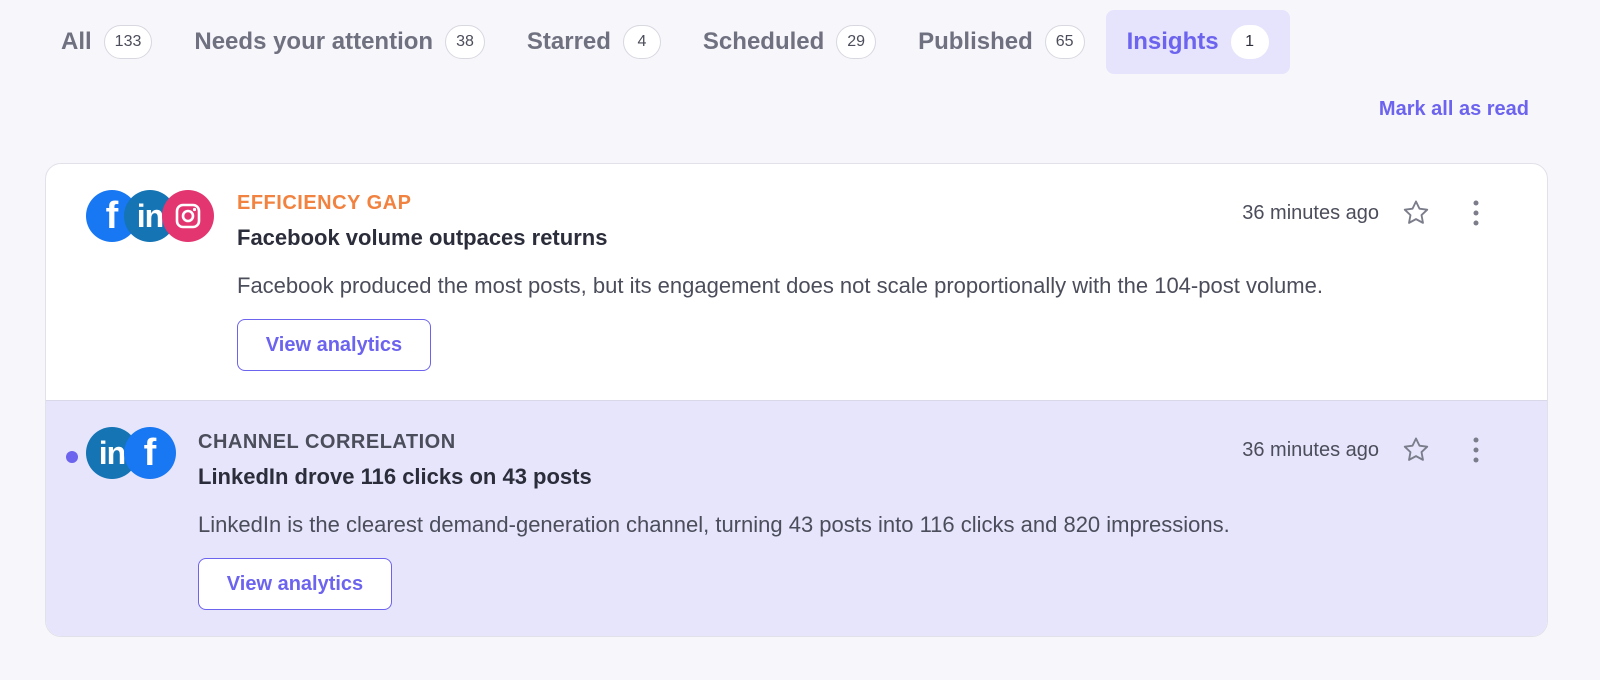  What do you see at coordinates (76, 41) in the screenshot?
I see `tab-label: All` at bounding box center [76, 41].